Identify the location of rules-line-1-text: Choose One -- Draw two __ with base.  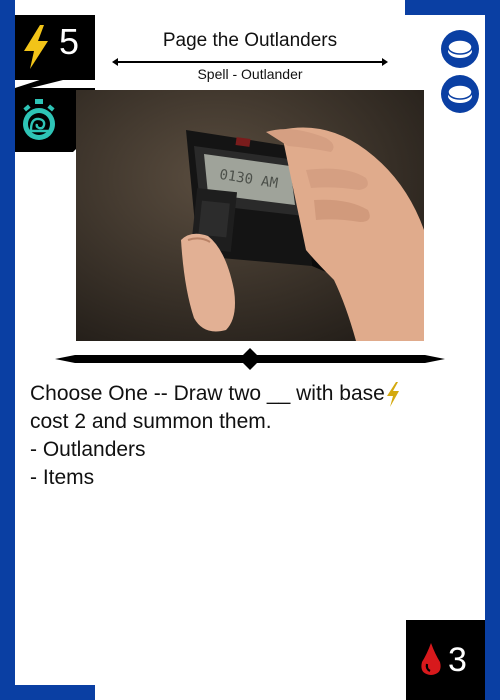
(207, 393).